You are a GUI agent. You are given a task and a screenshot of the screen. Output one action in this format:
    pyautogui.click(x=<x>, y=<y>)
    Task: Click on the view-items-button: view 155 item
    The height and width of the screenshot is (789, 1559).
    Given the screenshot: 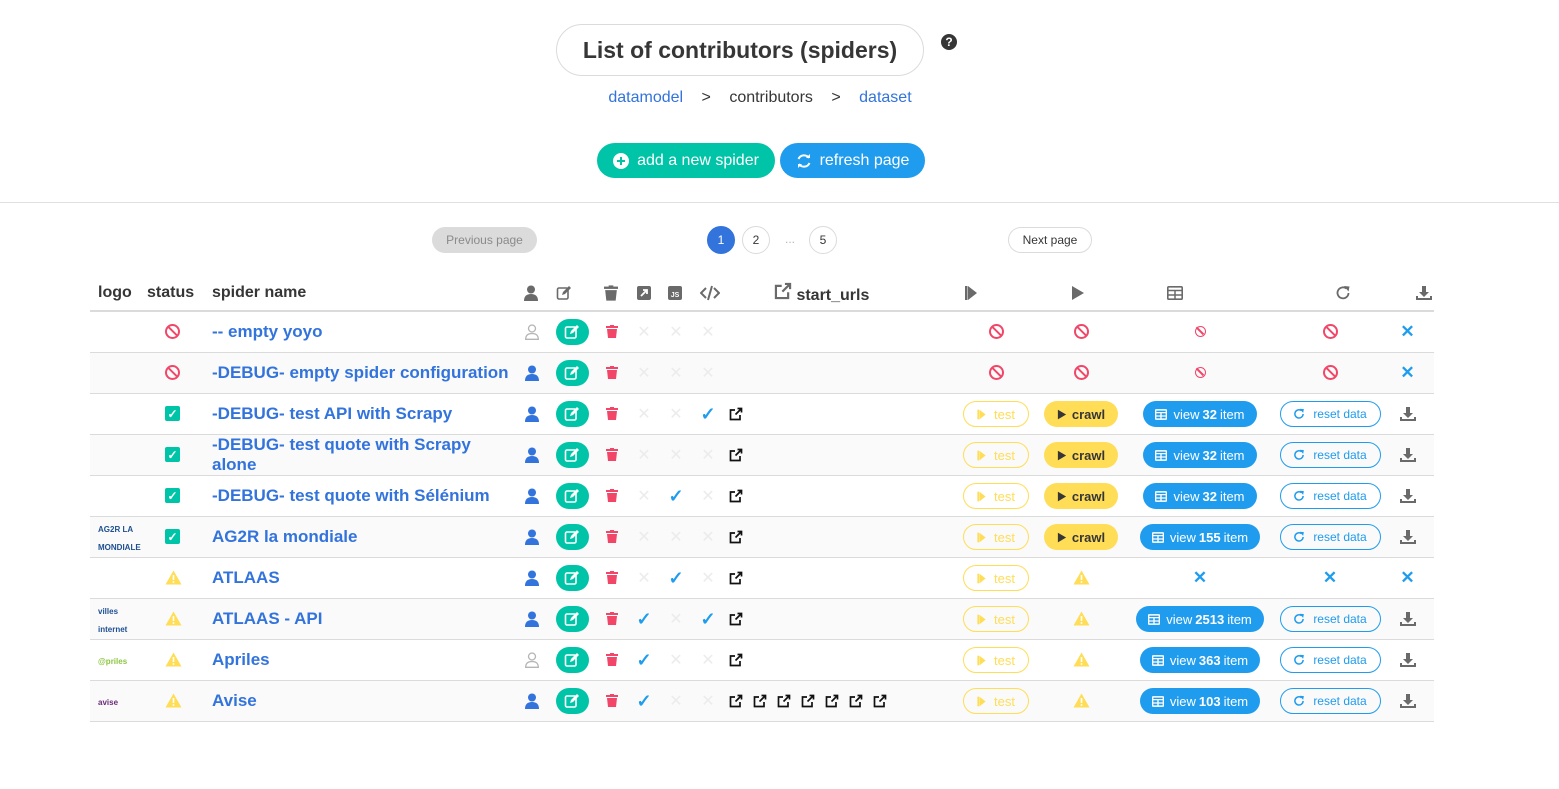 What is the action you would take?
    pyautogui.click(x=1200, y=537)
    